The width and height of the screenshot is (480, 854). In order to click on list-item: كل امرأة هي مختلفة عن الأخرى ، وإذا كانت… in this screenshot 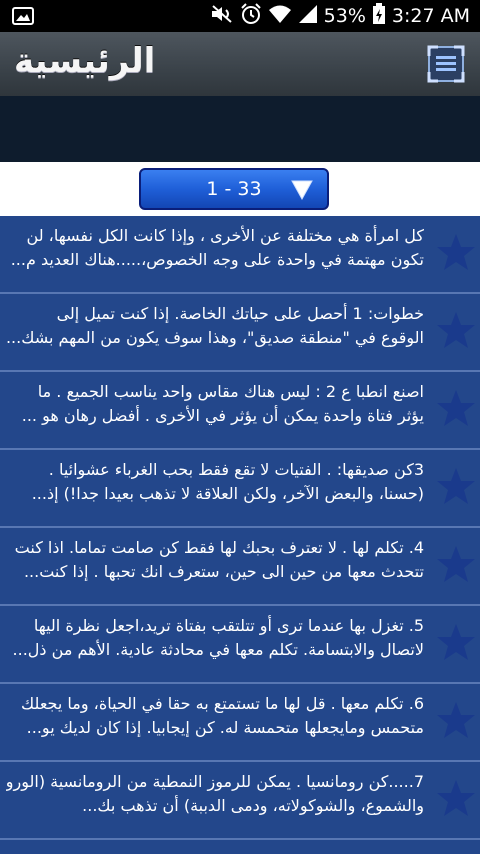, I will do `click(240, 255)`.